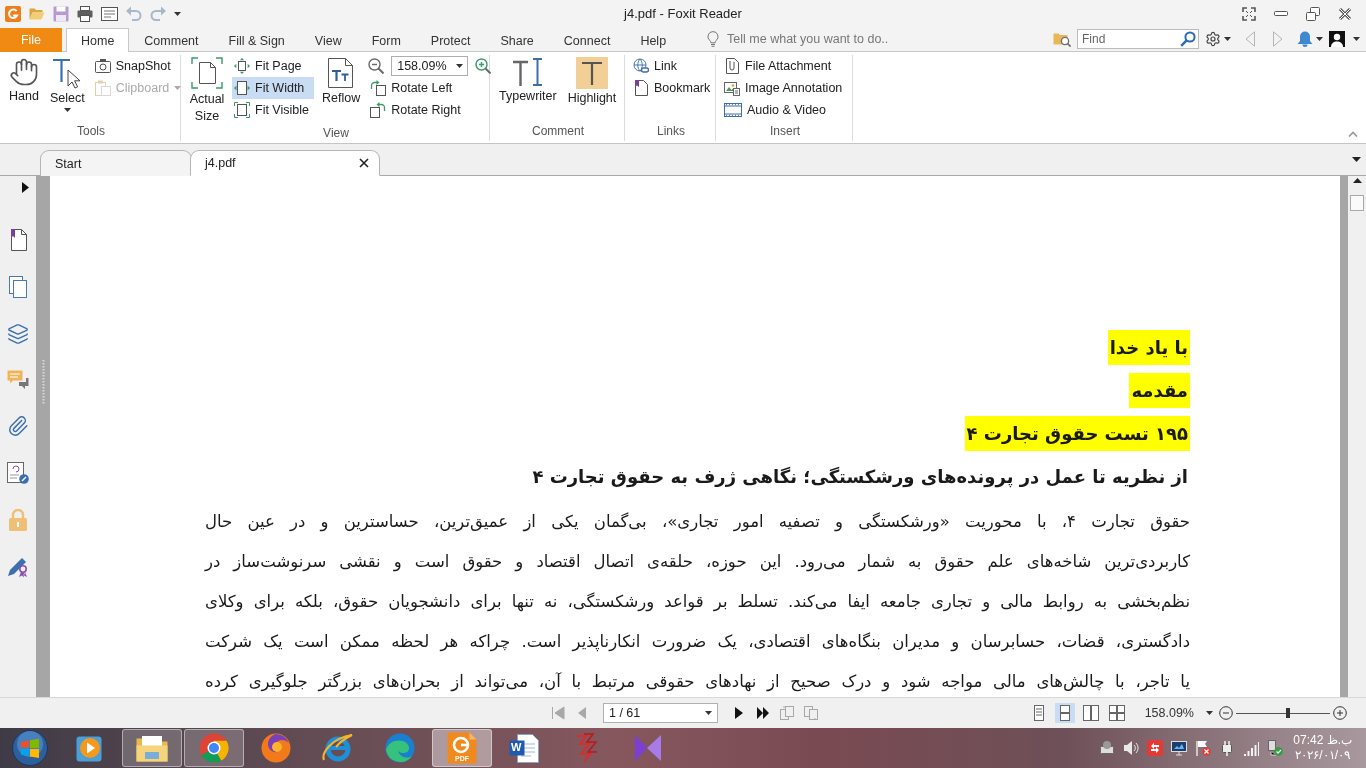  I want to click on tell-me-field: Tell me what you want to do.., so click(822, 39).